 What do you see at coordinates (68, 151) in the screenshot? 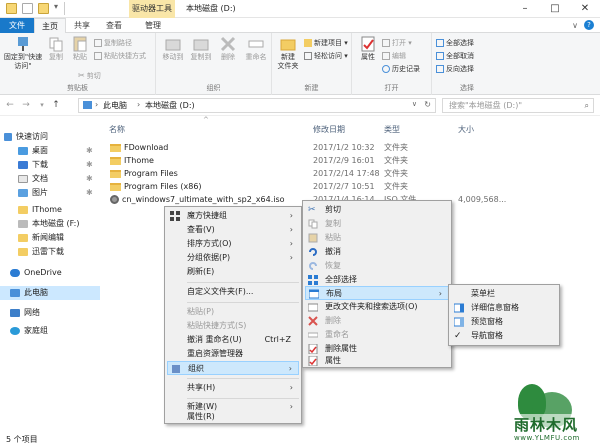
I see `sidebar-item-desktop: 桌面 ✱` at bounding box center [68, 151].